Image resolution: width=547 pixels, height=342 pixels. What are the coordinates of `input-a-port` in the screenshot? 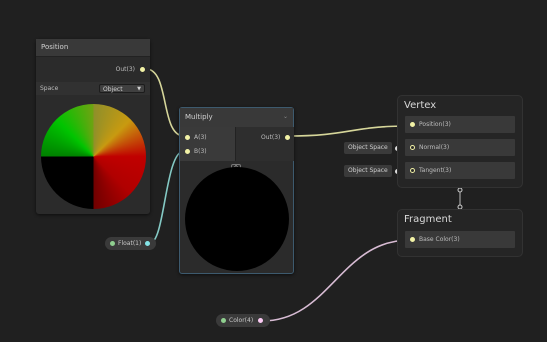 It's located at (187, 137).